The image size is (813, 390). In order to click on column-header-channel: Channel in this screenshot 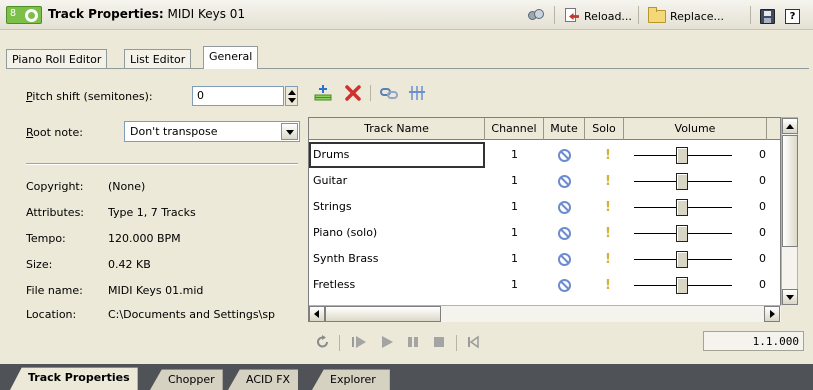, I will do `click(514, 129)`.